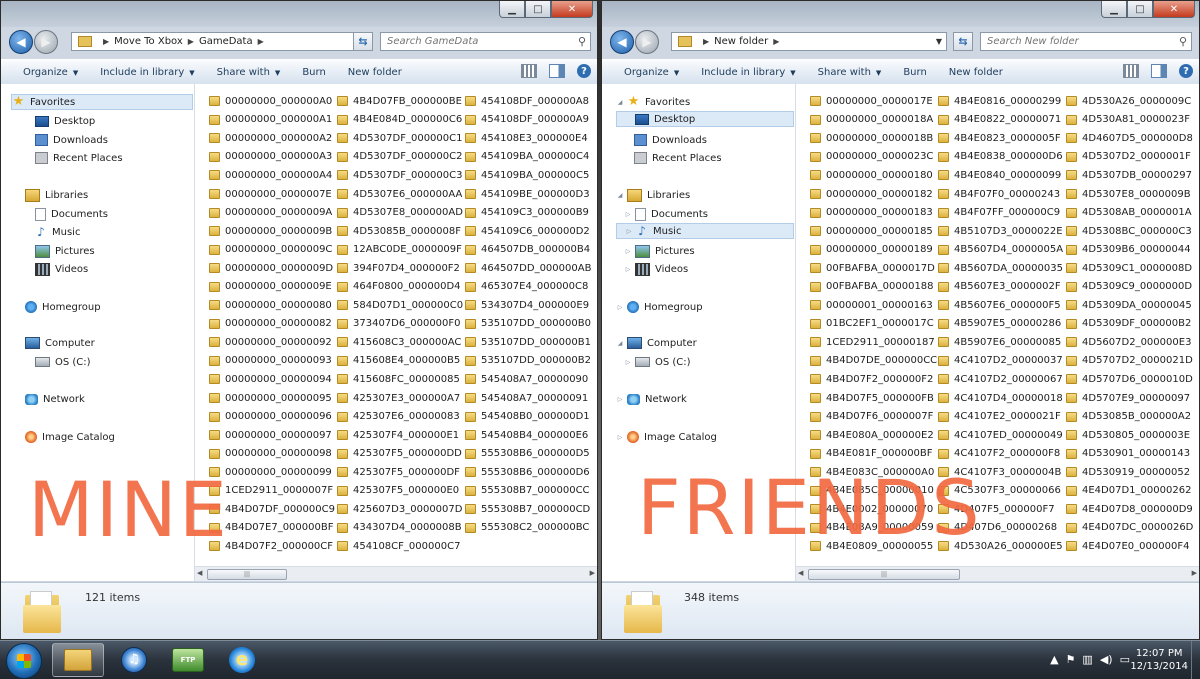 The width and height of the screenshot is (1200, 679). I want to click on file-item: 00000000_00000099, so click(273, 472).